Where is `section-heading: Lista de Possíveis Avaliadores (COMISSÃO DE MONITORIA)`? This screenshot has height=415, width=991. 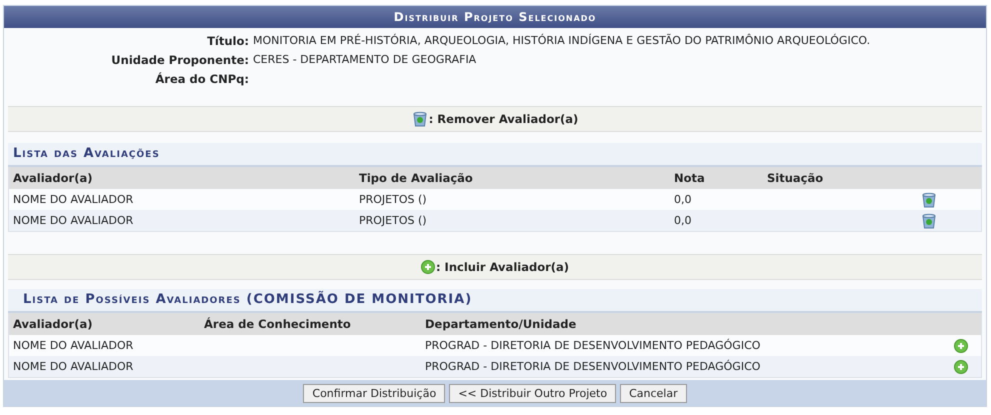
section-heading: Lista de Possíveis Avaliadores (COMISSÃO DE MONITORIA) is located at coordinates (495, 301).